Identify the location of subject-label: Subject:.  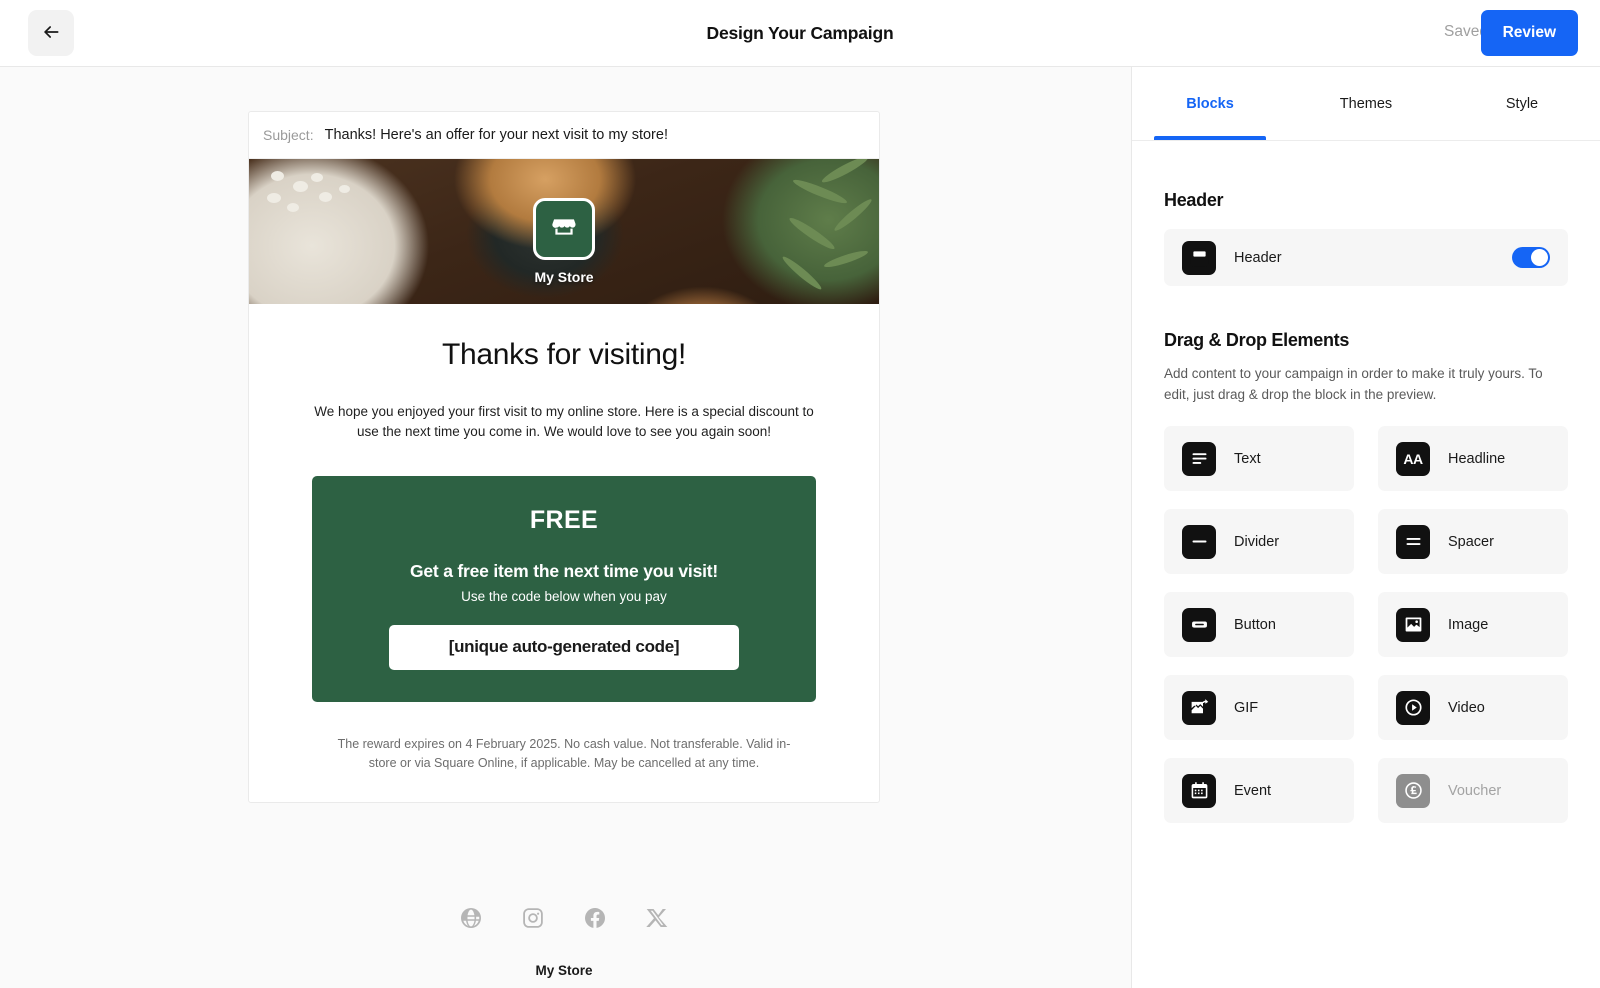
(288, 135).